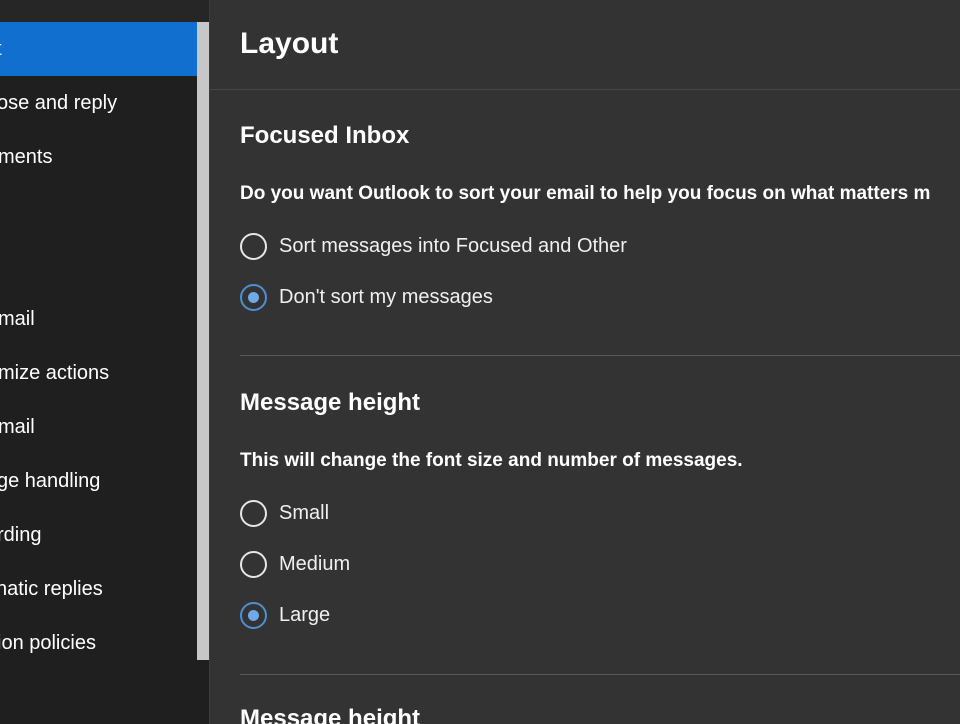  Describe the element at coordinates (21, 535) in the screenshot. I see `nav-item-label: rding` at that location.